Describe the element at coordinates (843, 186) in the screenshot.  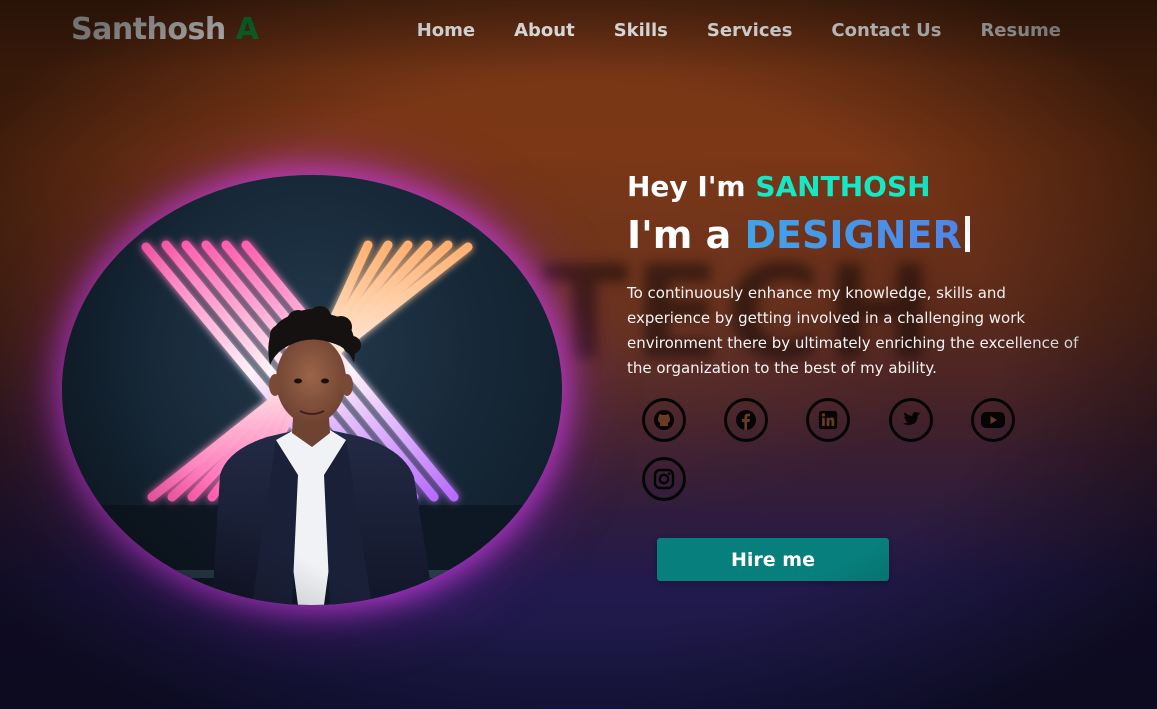
I see `greeting-name: SANTHOSH` at that location.